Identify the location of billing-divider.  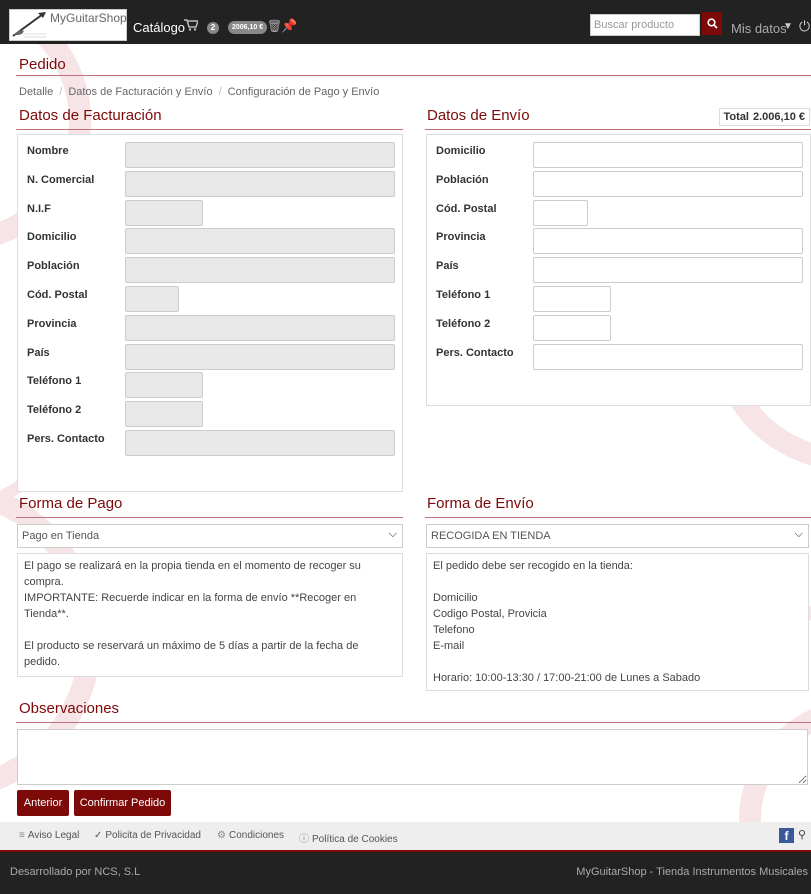
(209, 129).